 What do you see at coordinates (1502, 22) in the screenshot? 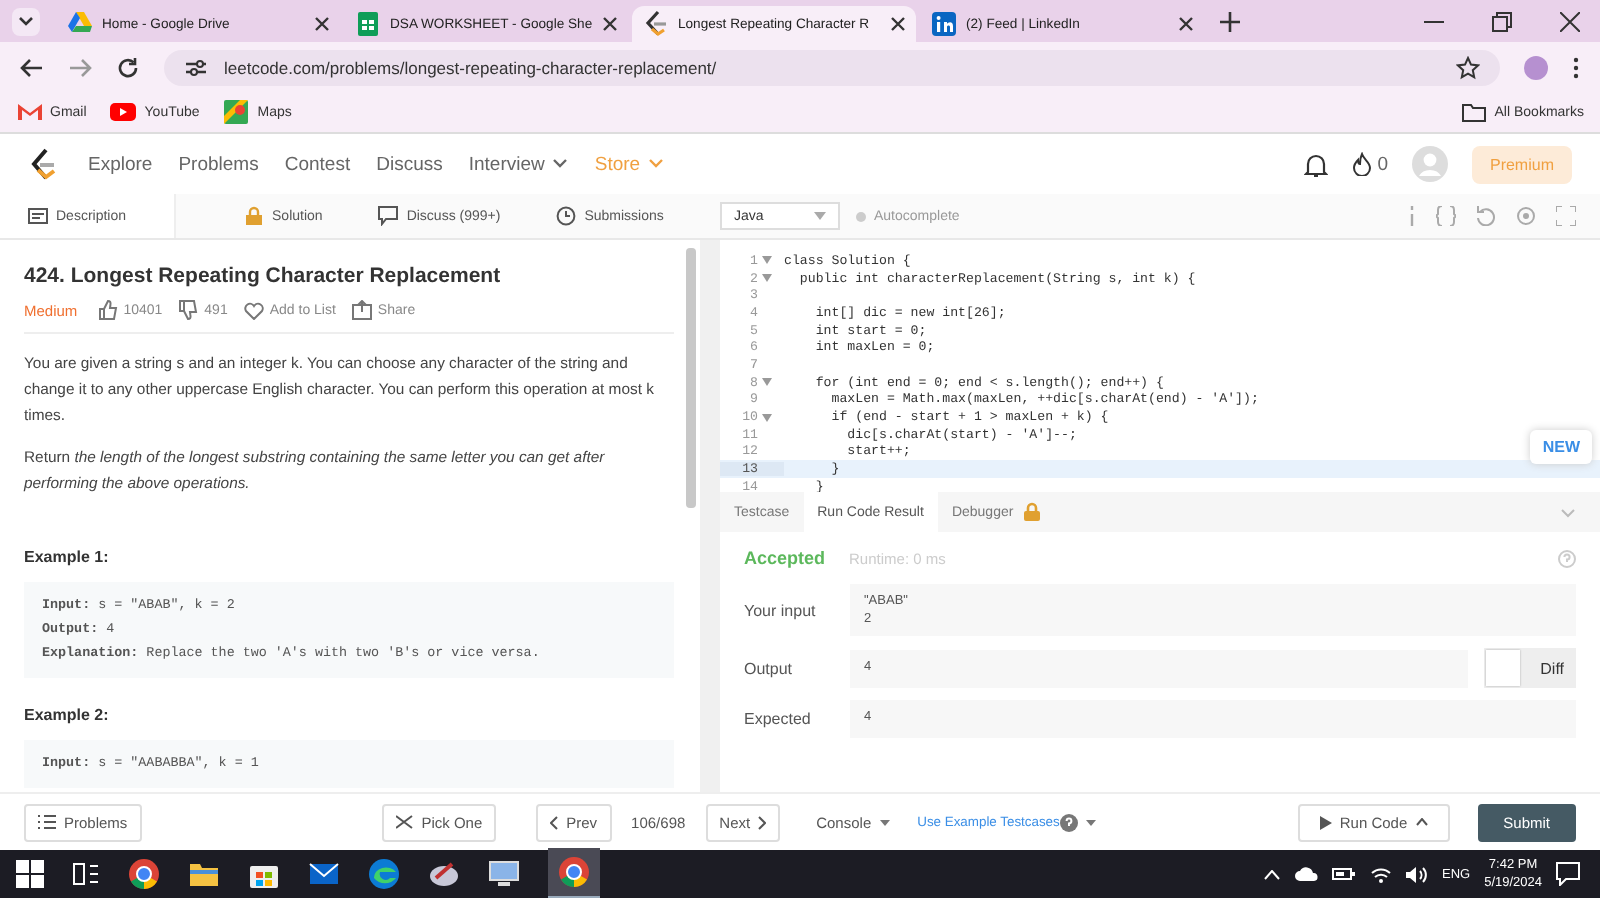
I see `restore-icon` at bounding box center [1502, 22].